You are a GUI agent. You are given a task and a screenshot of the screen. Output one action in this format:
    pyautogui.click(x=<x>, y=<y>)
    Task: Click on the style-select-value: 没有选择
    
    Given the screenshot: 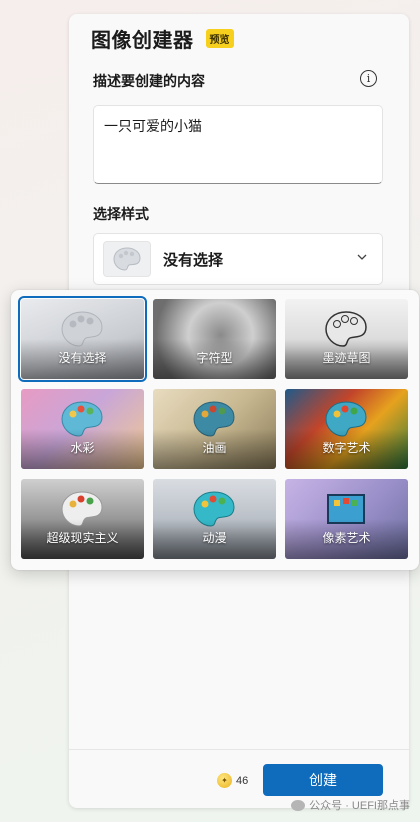 What is the action you would take?
    pyautogui.click(x=193, y=260)
    